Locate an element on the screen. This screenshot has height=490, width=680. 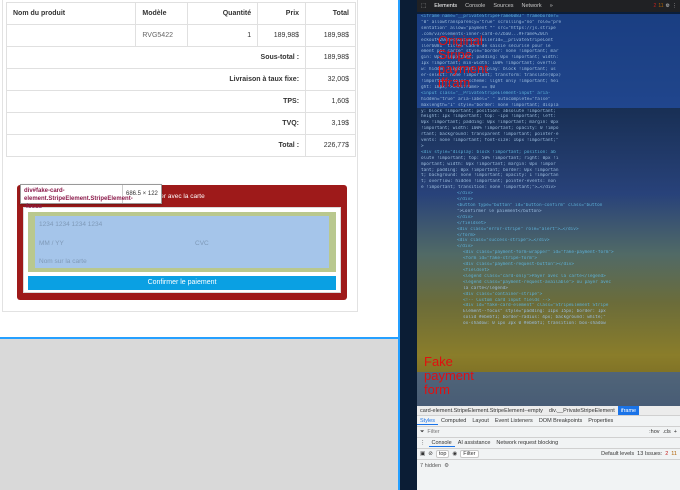
annotation-original-iframe: Original Stripe payment iffram is located at coordinates (463, 62).